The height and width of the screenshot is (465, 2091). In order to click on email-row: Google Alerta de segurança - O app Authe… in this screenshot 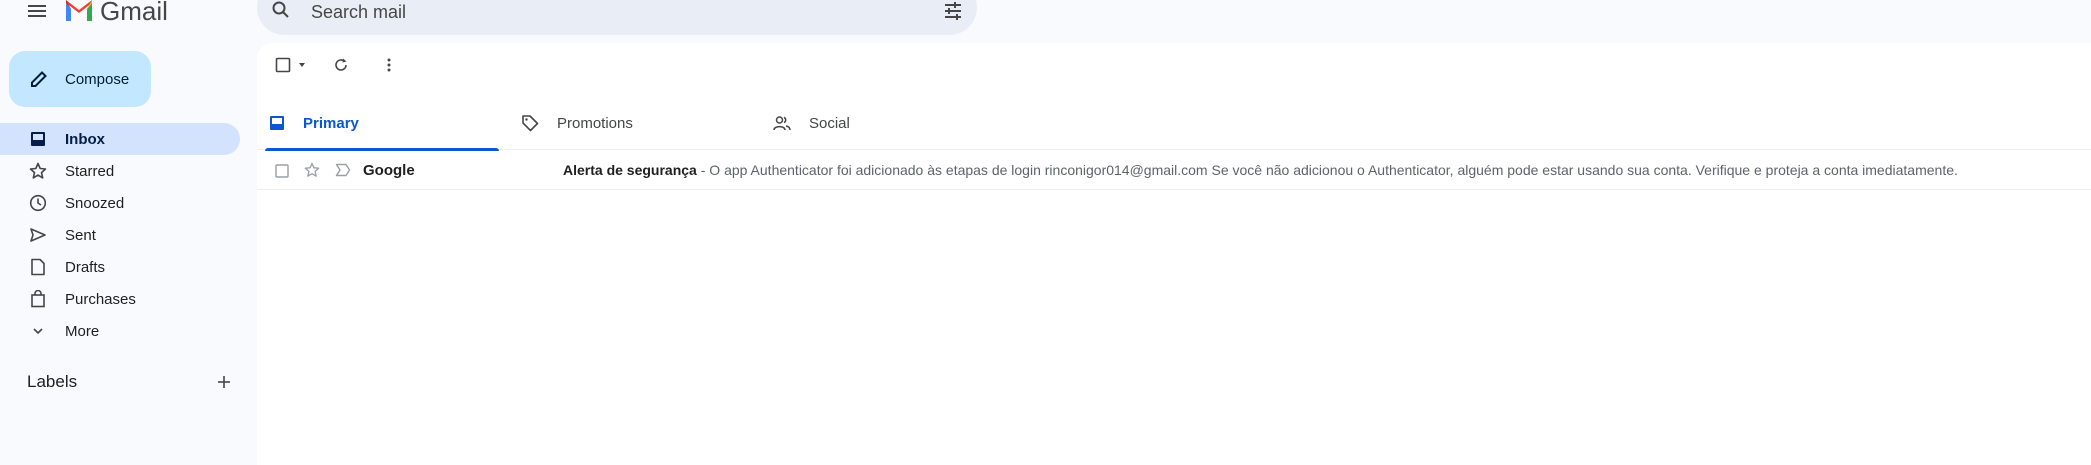, I will do `click(1174, 170)`.